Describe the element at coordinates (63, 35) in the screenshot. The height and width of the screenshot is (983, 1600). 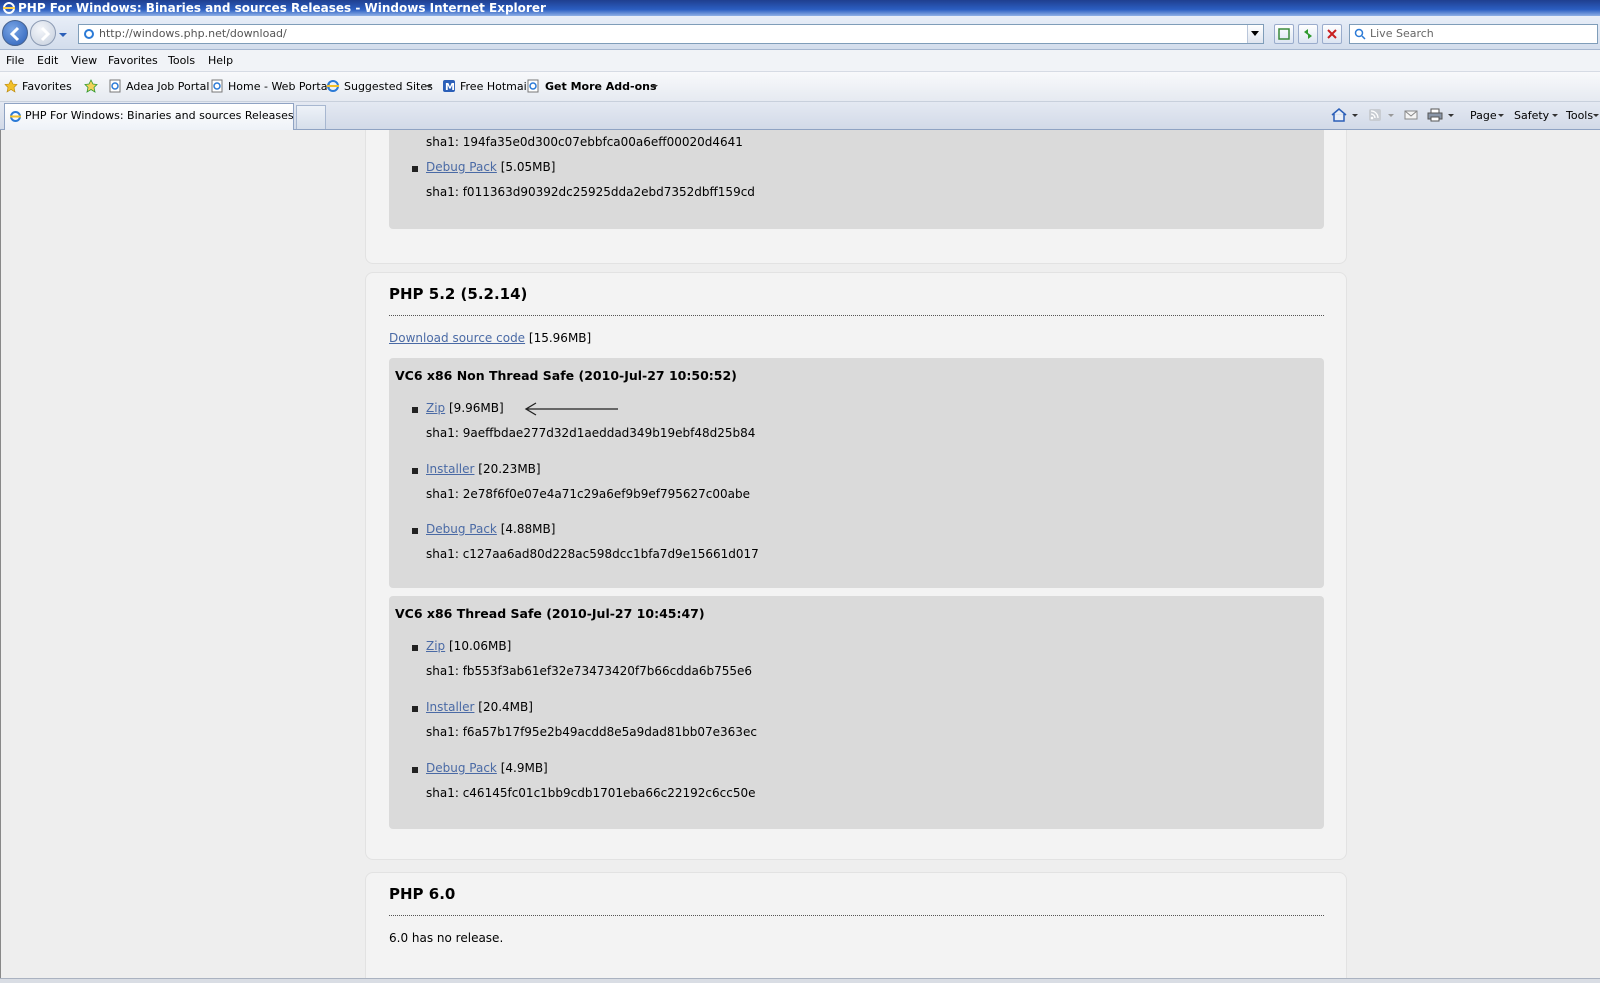
I see `history-dropdown-icon` at that location.